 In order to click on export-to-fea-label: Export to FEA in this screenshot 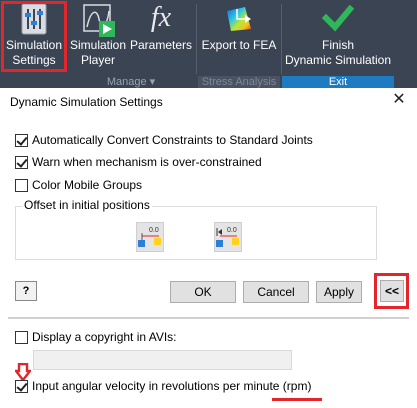, I will do `click(239, 45)`.